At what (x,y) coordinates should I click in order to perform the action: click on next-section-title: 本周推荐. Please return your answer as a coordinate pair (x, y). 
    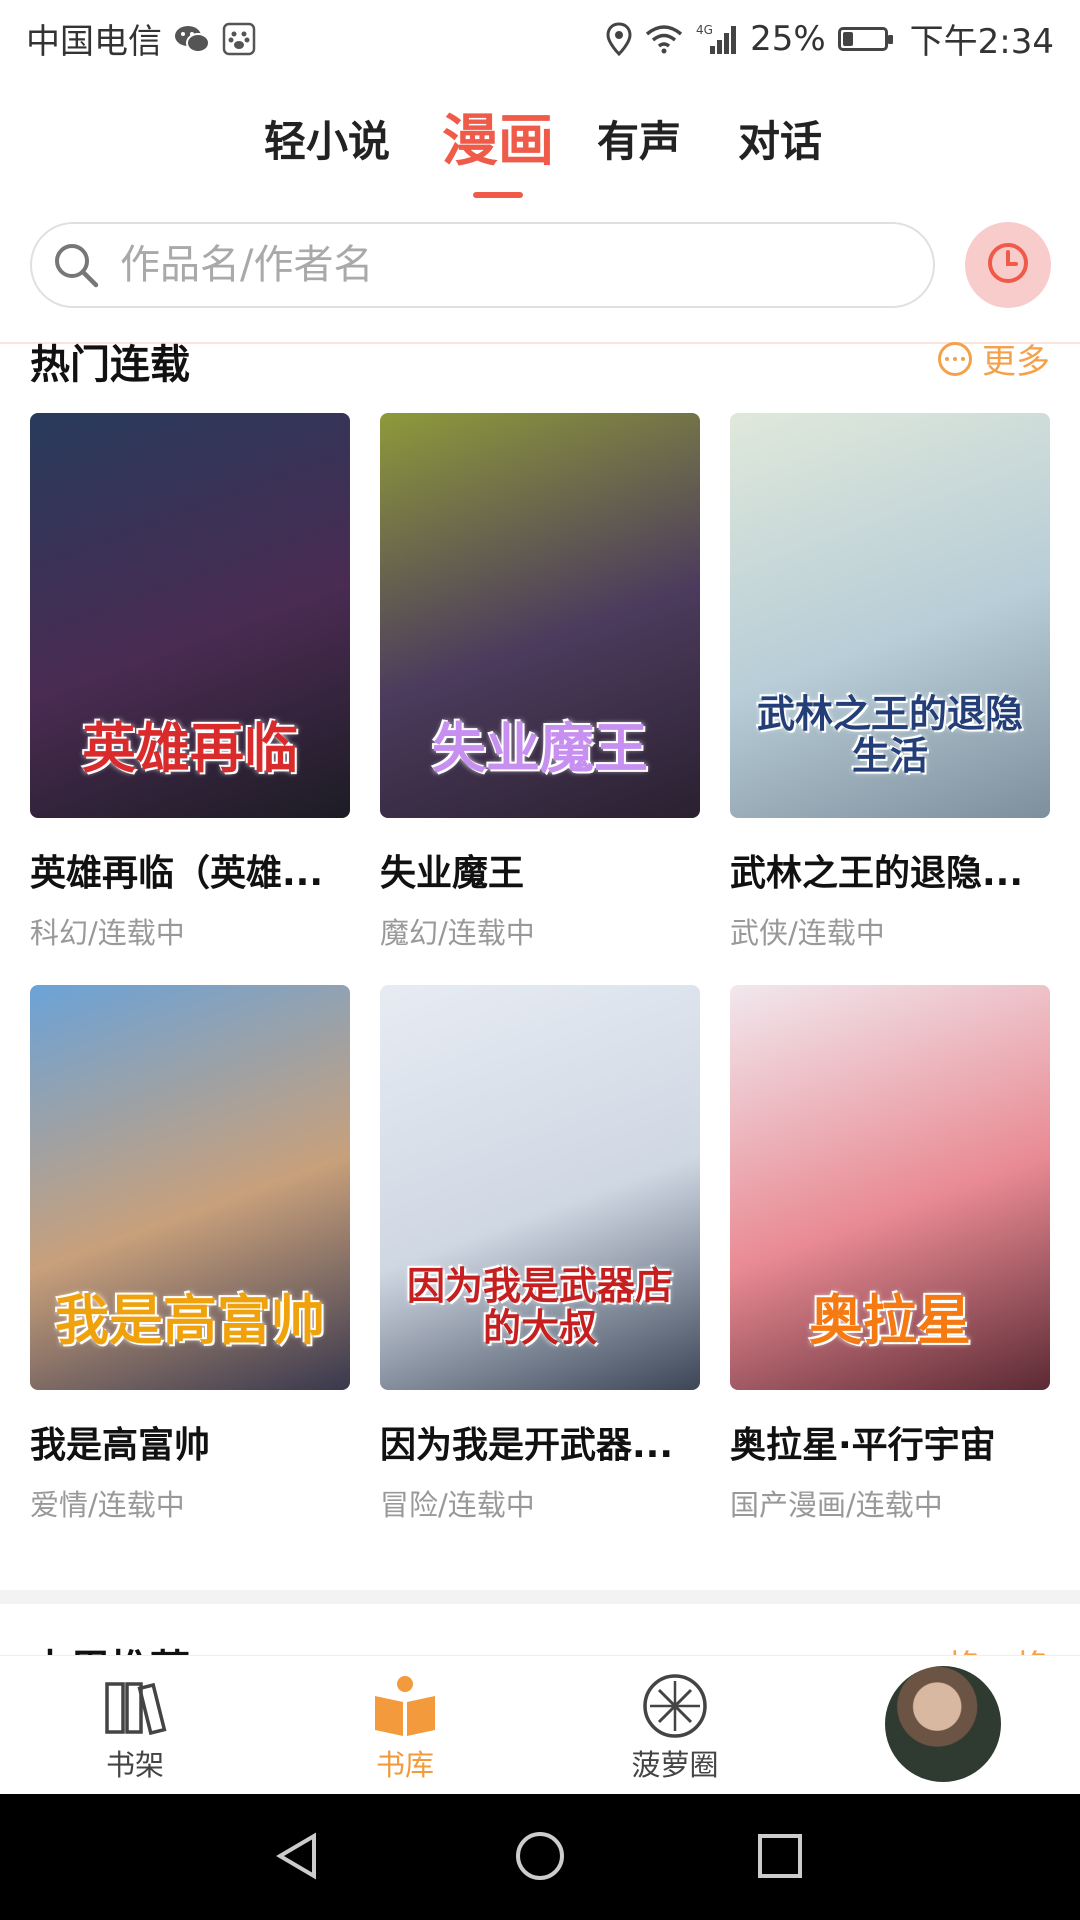
    Looking at the image, I should click on (110, 1647).